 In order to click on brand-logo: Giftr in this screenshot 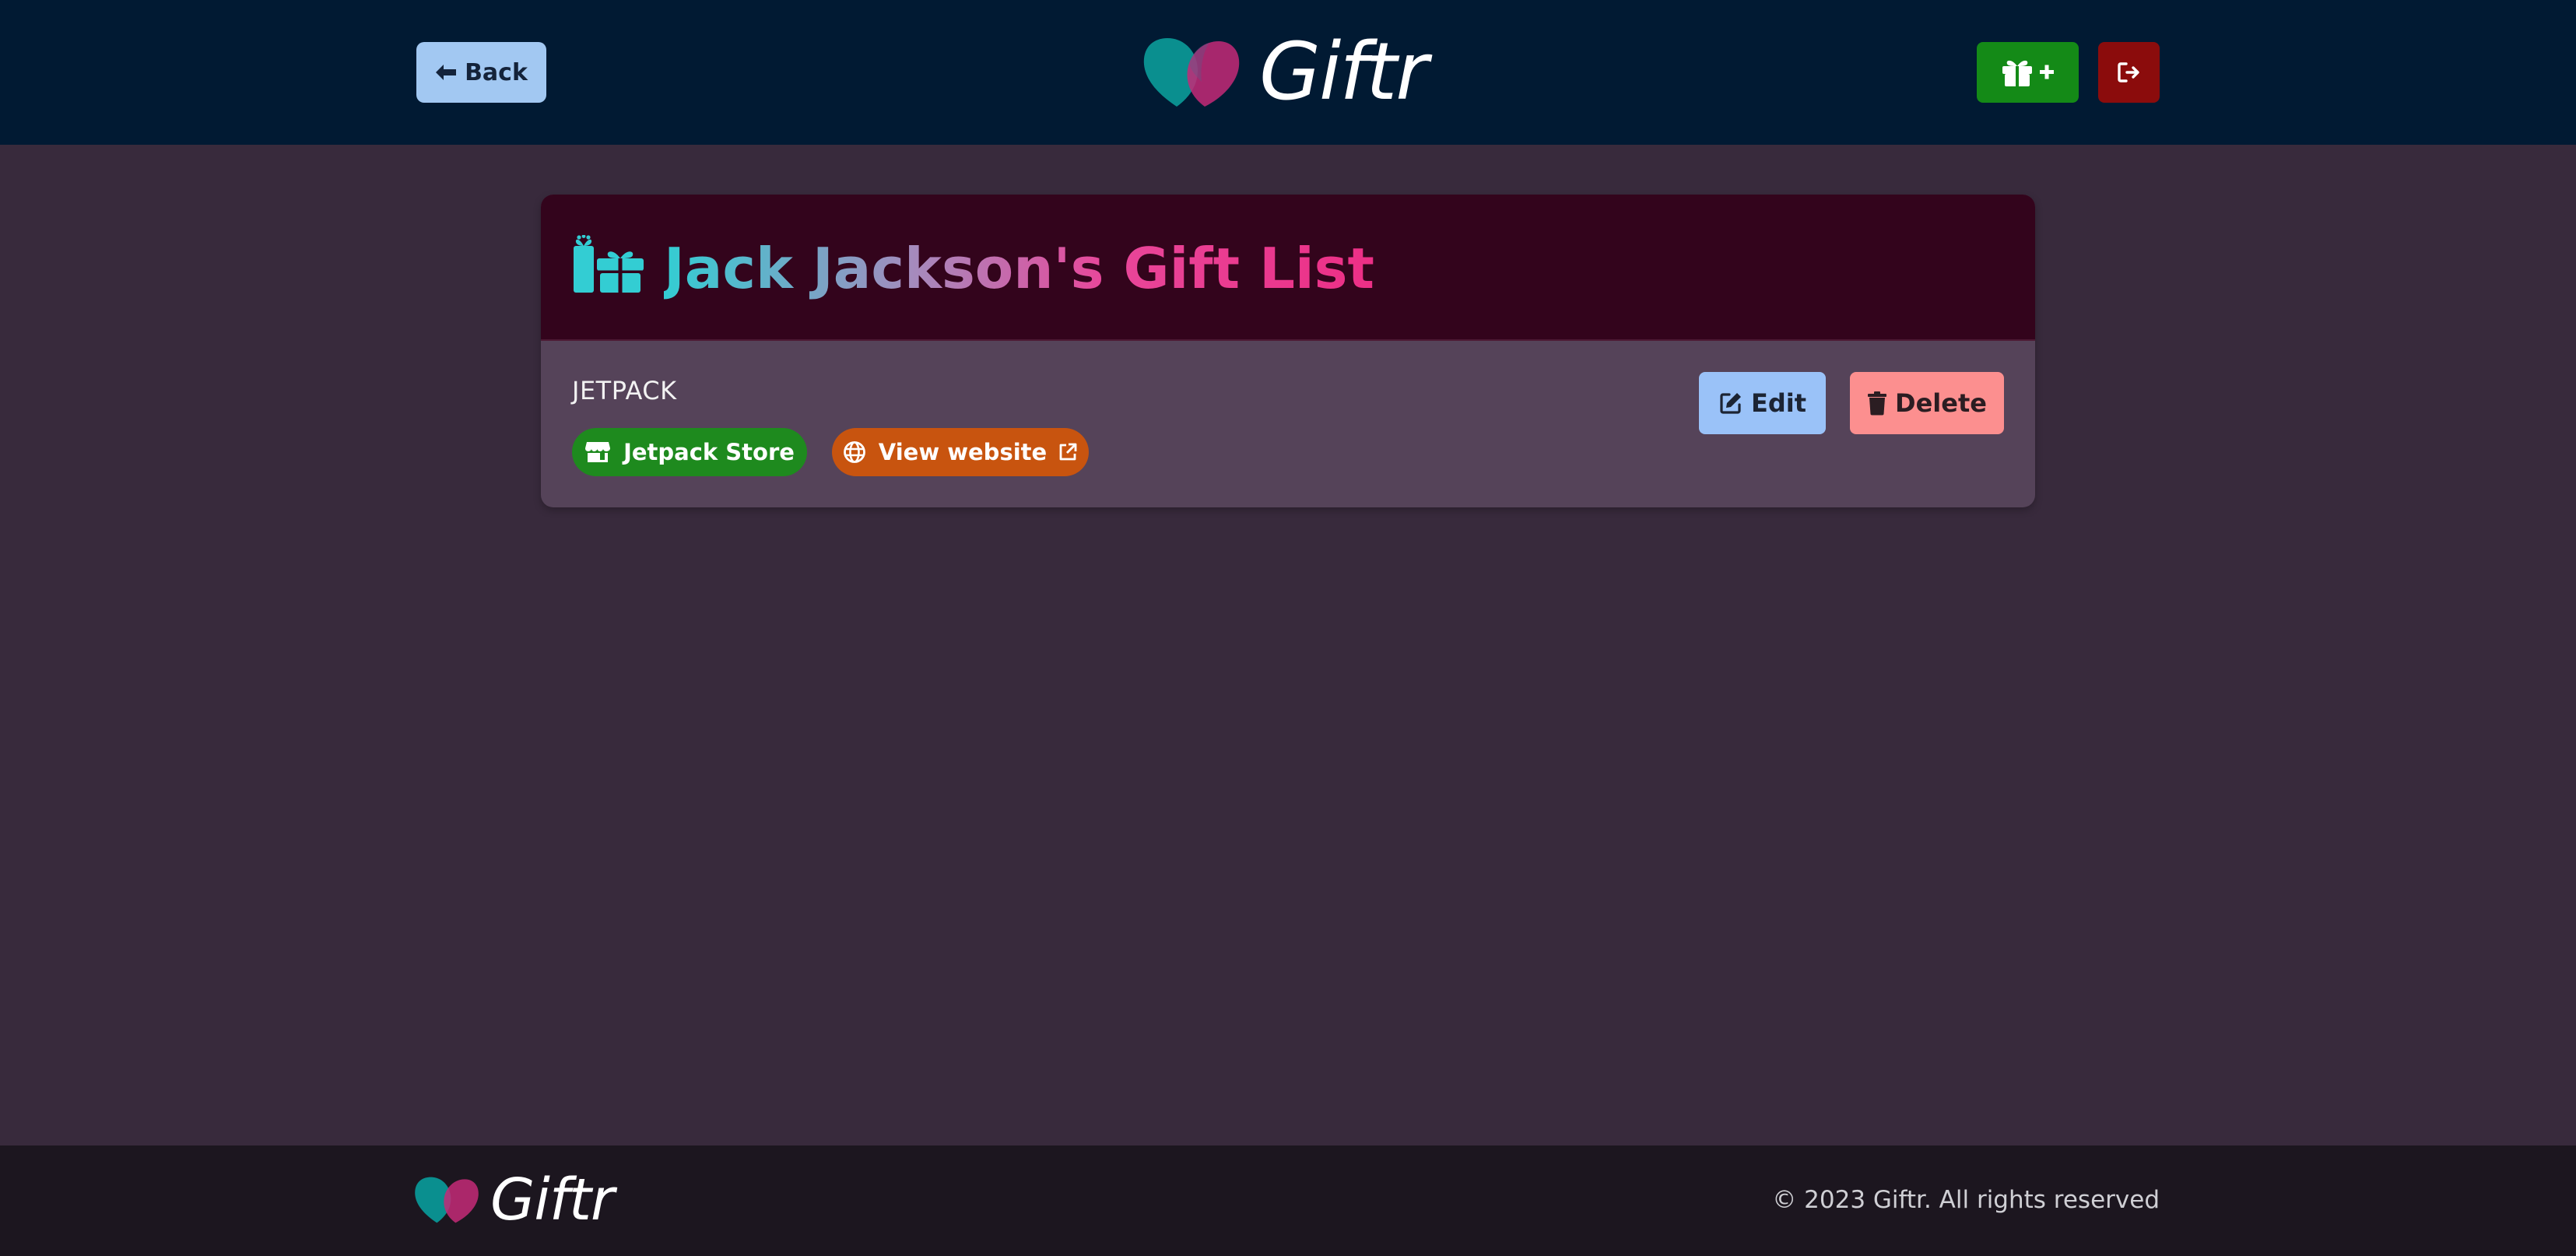, I will do `click(1285, 72)`.